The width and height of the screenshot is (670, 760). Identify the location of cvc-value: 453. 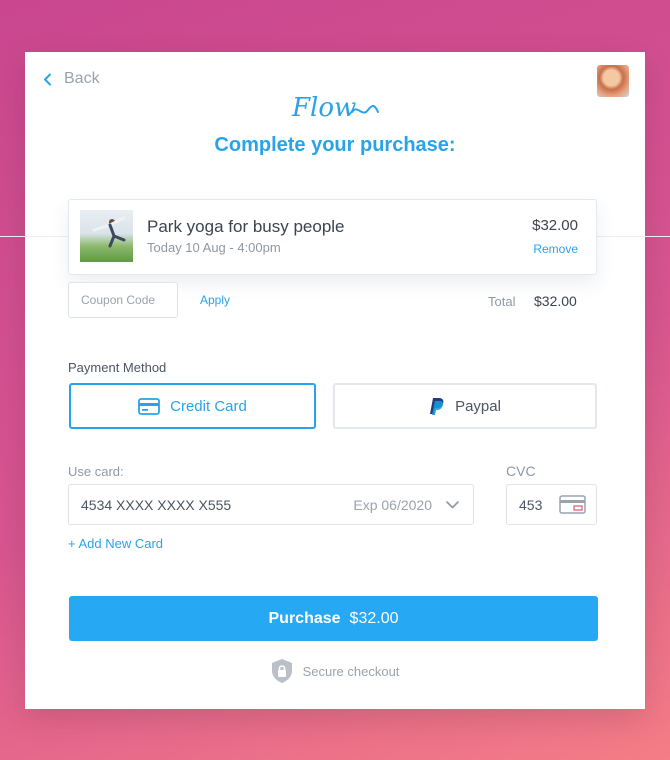
(531, 504).